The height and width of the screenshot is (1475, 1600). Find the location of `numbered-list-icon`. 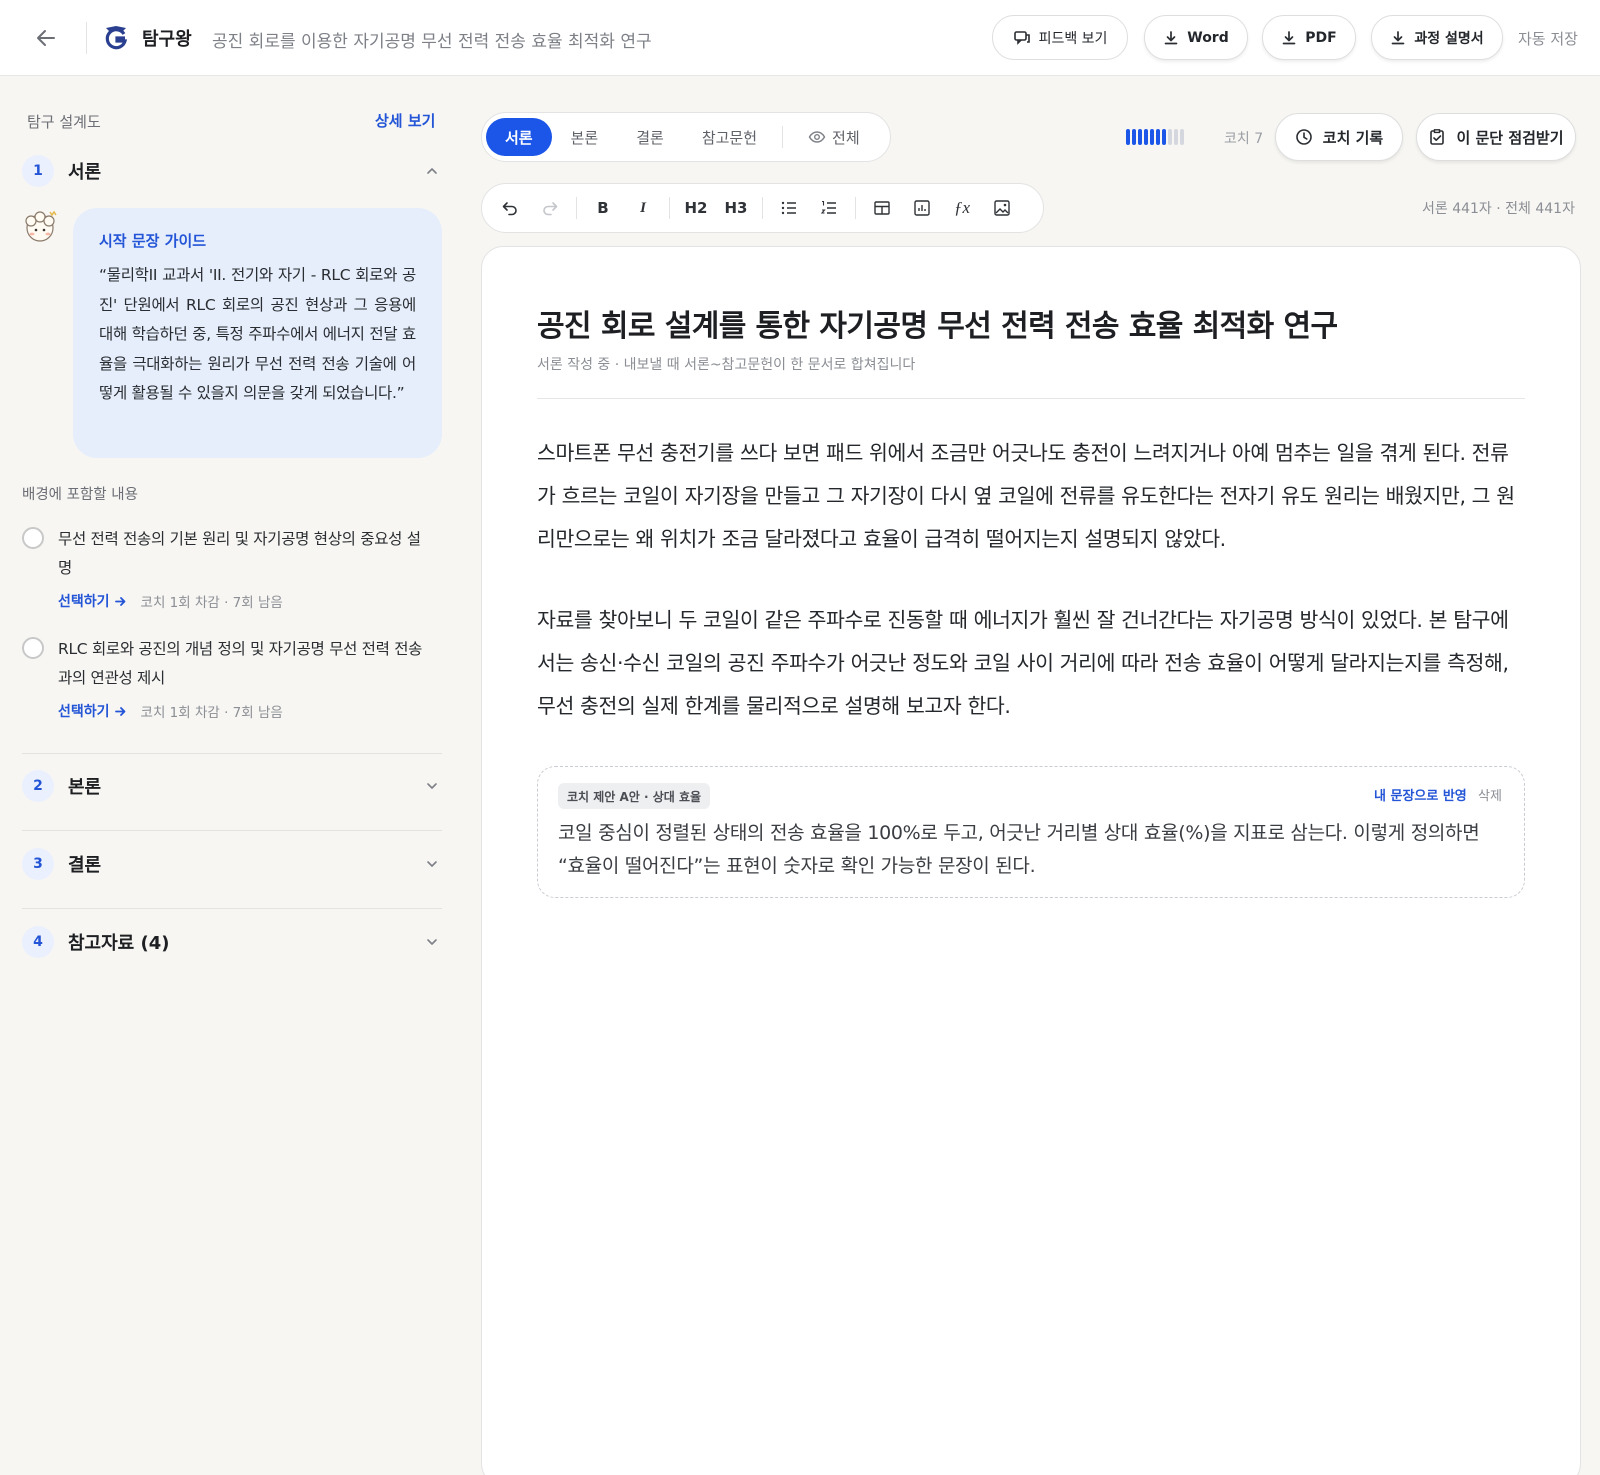

numbered-list-icon is located at coordinates (828, 207).